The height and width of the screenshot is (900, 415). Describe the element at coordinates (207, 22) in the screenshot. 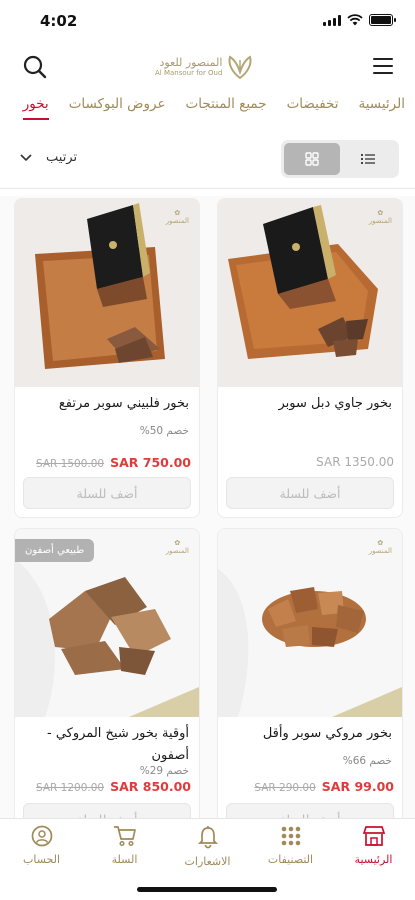

I see `status-bar: 4:02` at that location.